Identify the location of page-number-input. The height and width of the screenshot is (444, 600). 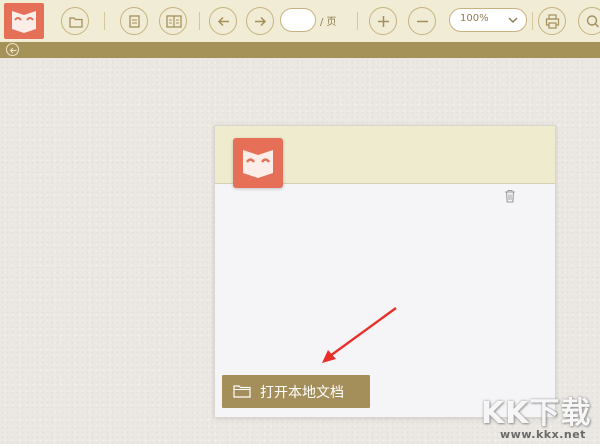
(298, 20).